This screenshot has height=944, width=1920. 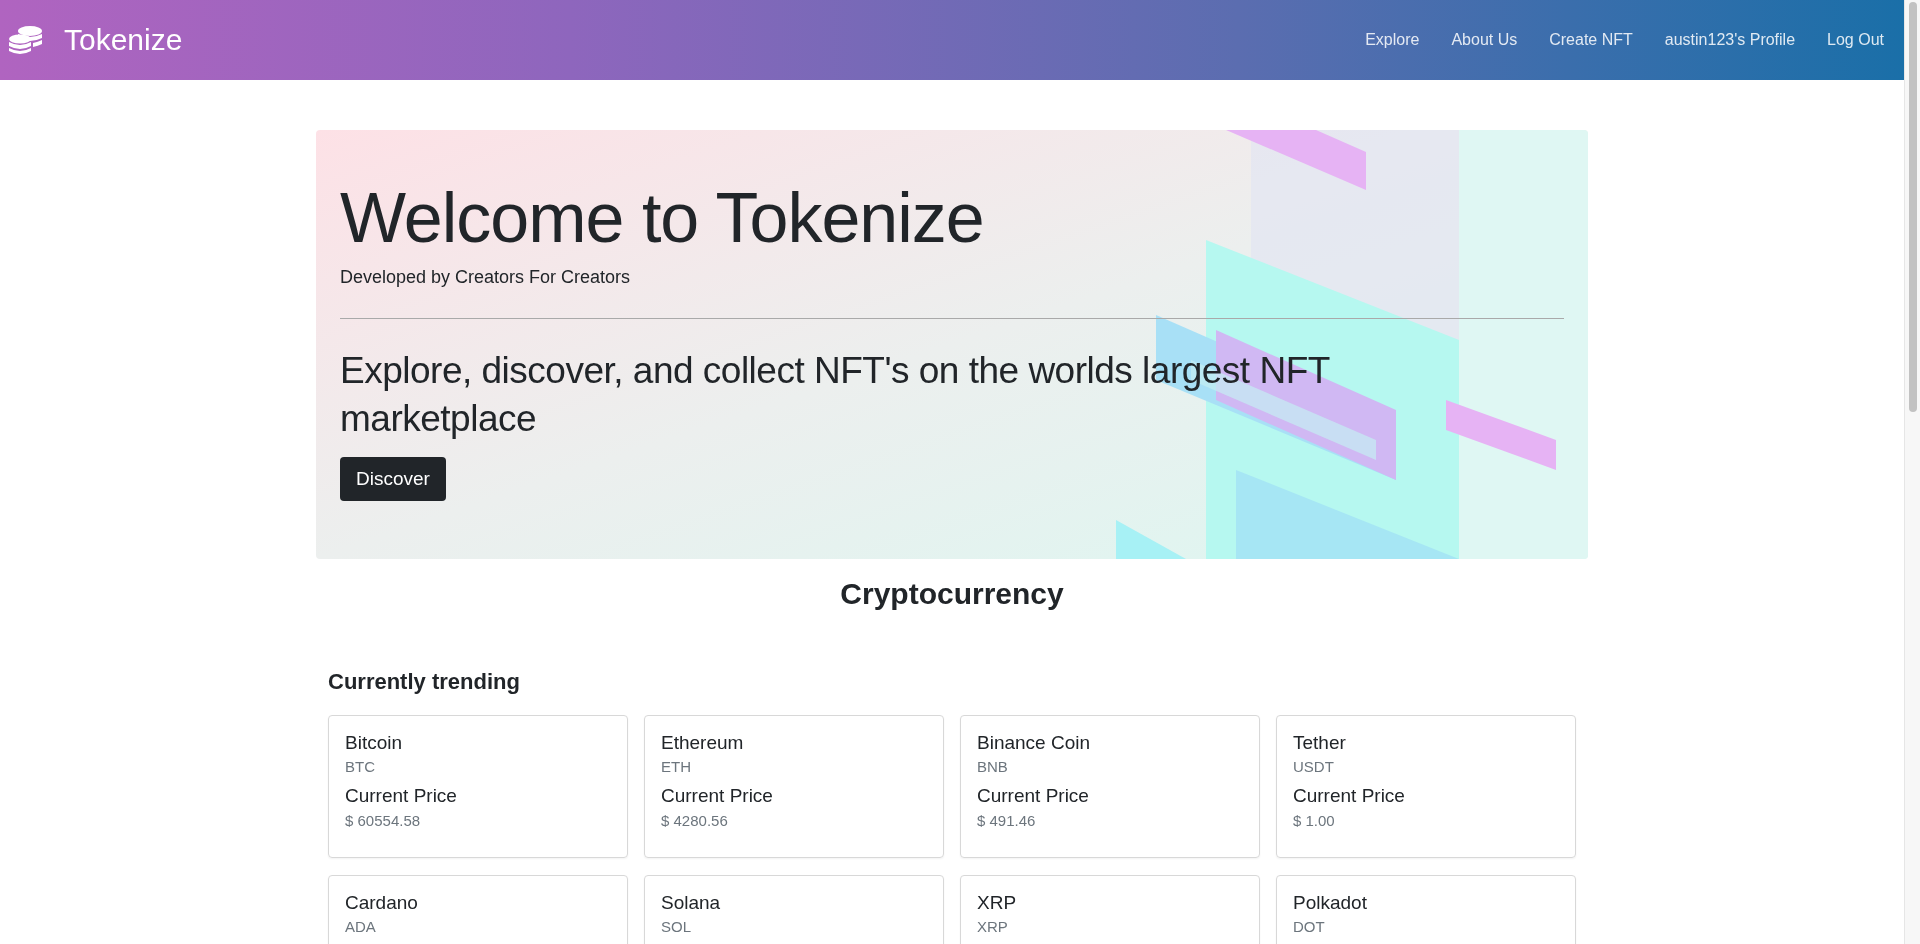 I want to click on coin-name: Binance Coin, so click(x=1034, y=743).